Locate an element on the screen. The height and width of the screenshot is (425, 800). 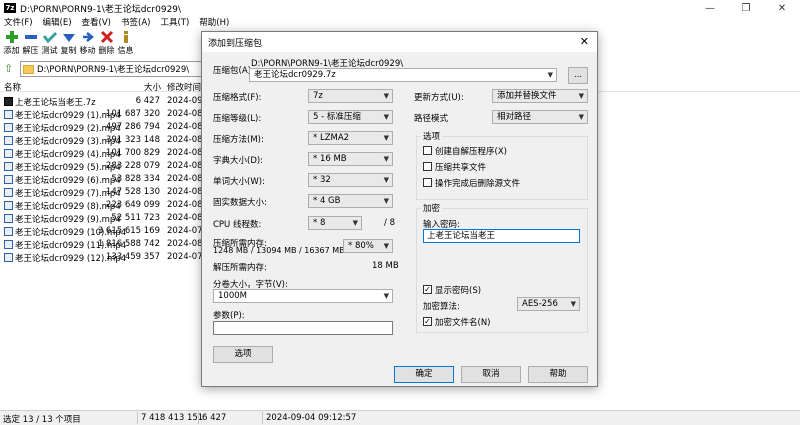
move-button: 移动 is located at coordinates (87, 43).